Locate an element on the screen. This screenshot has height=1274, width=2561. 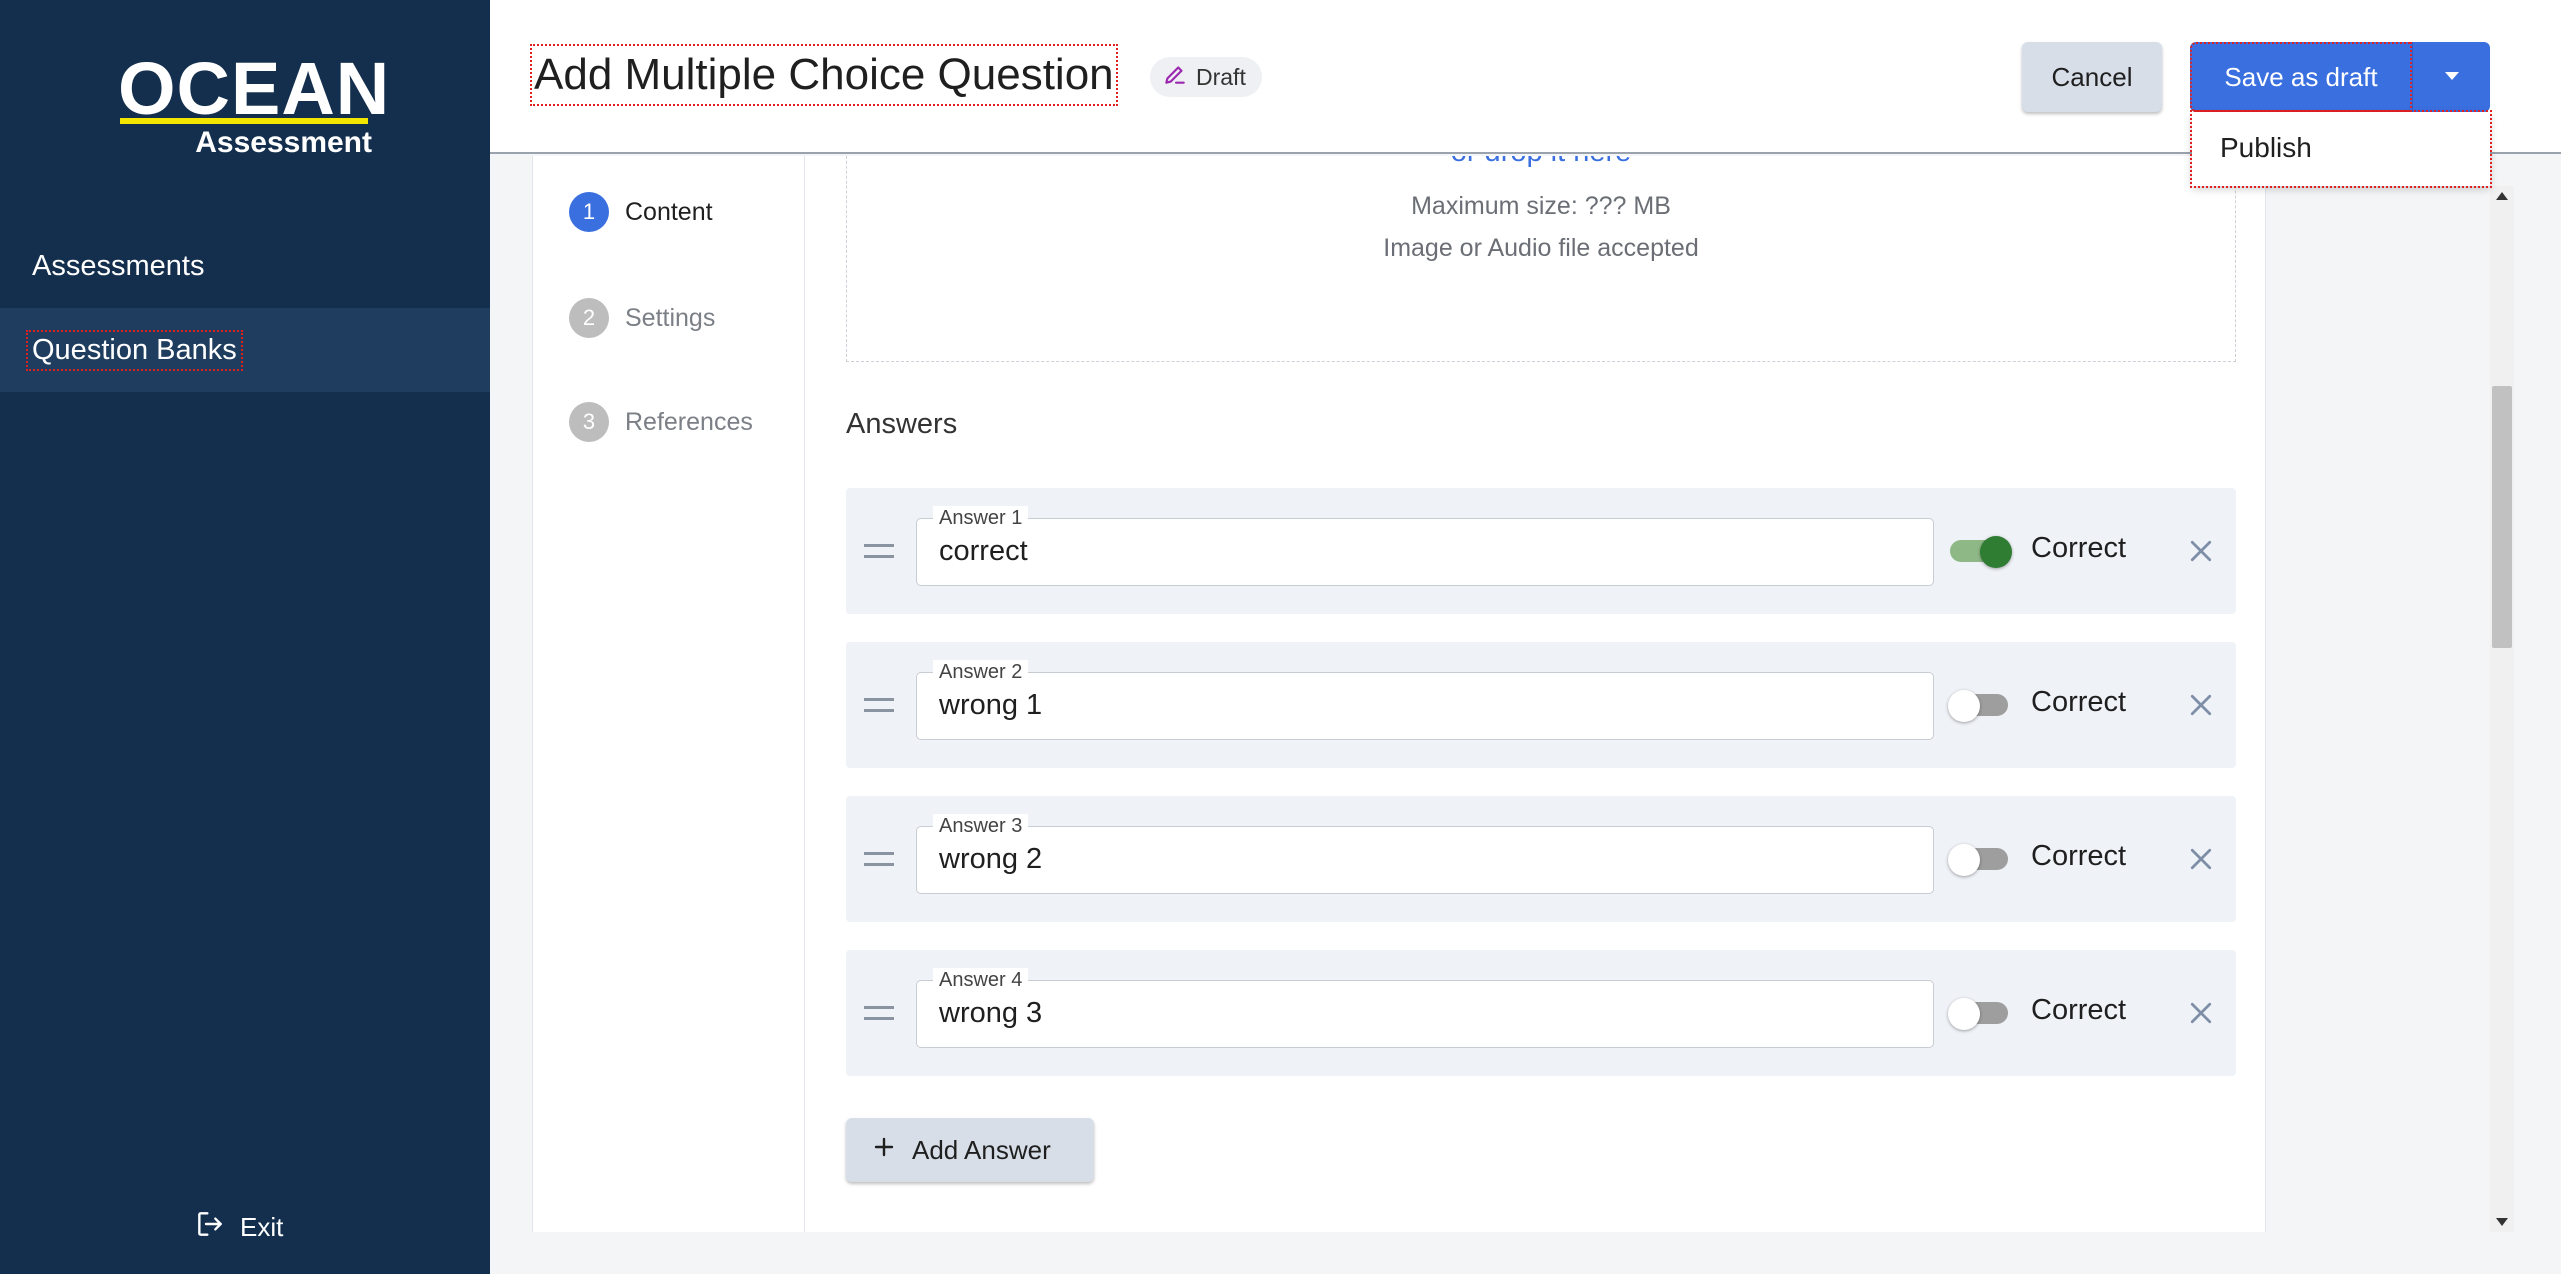
answer-field-label: Answer 3 is located at coordinates (981, 826).